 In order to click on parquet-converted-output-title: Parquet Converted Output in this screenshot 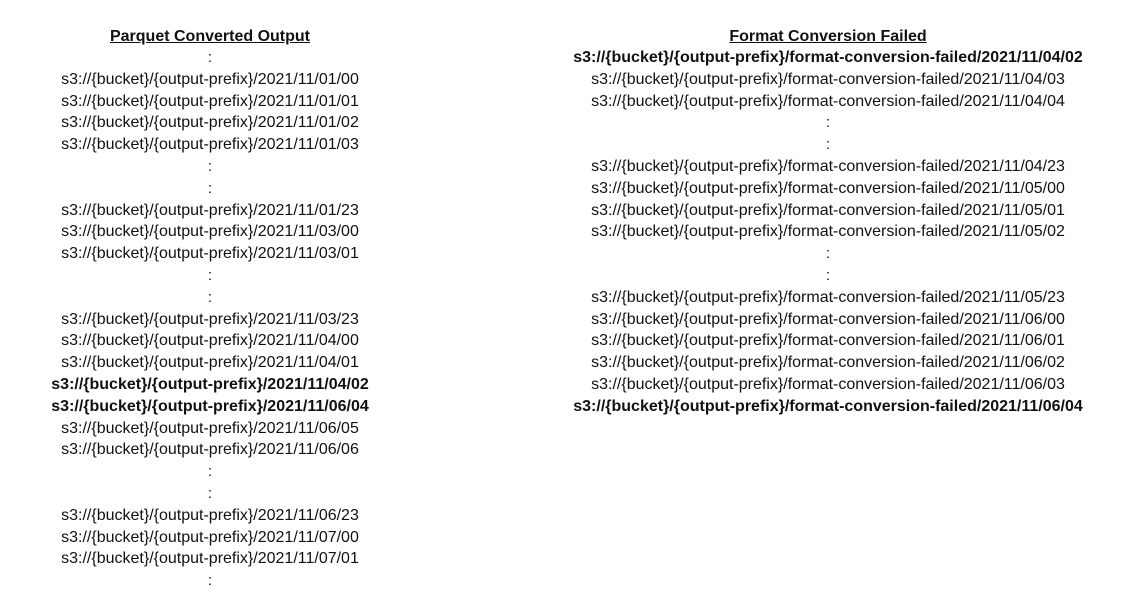, I will do `click(209, 36)`.